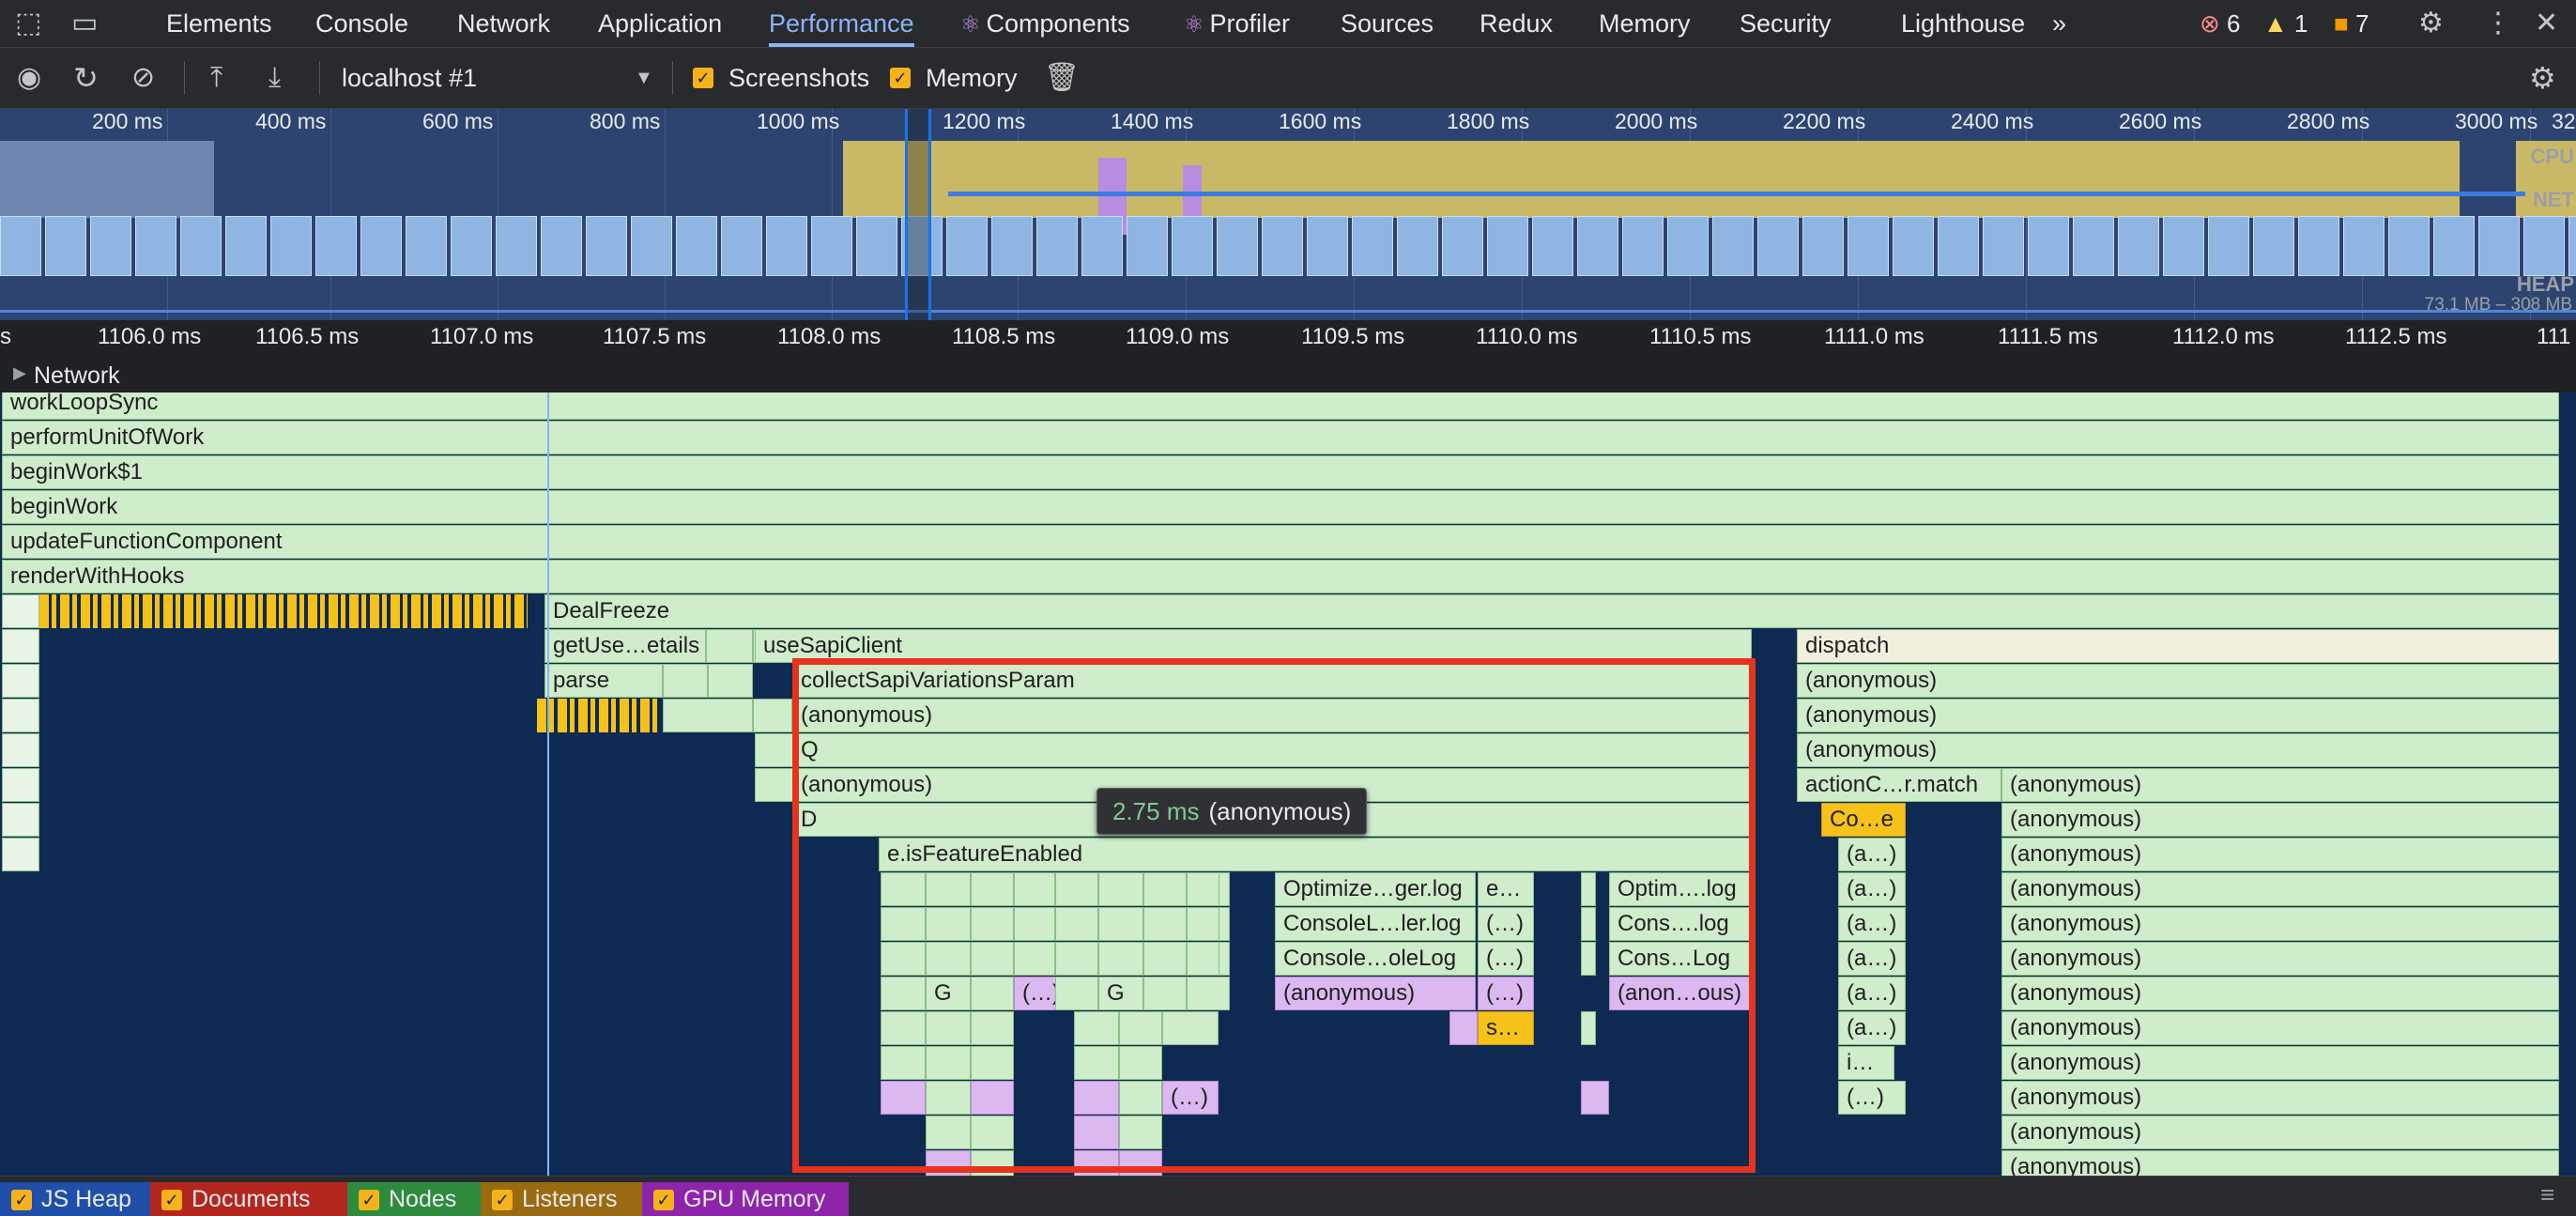 The height and width of the screenshot is (1216, 2576). I want to click on screenshots-checkbox: ✓, so click(703, 78).